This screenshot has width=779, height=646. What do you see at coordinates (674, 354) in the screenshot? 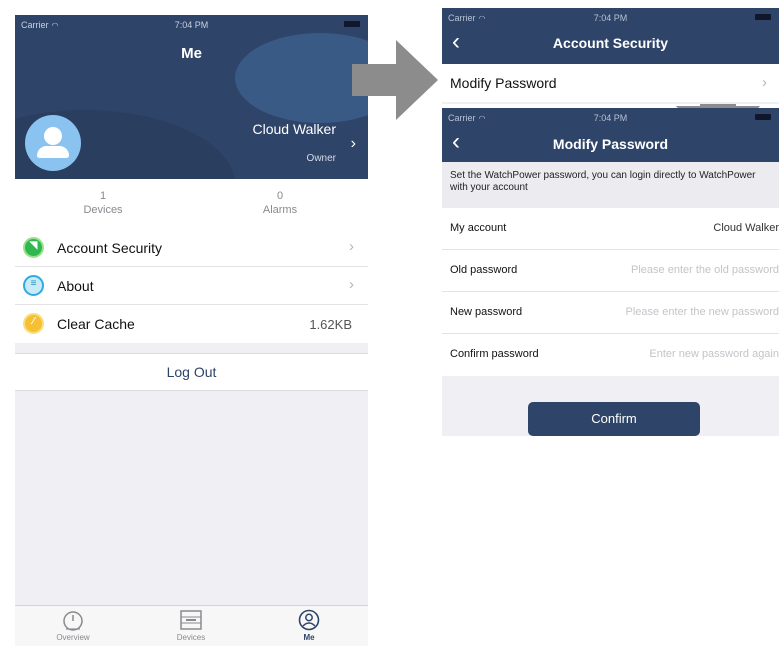
I see `confirm-password-input` at bounding box center [674, 354].